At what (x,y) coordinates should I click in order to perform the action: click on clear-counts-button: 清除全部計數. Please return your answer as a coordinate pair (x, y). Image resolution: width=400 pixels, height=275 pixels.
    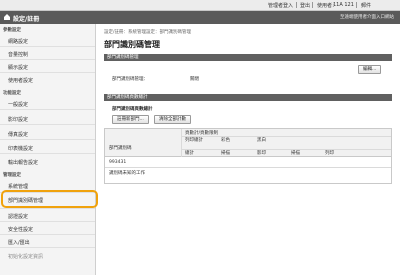
    Looking at the image, I should click on (172, 119).